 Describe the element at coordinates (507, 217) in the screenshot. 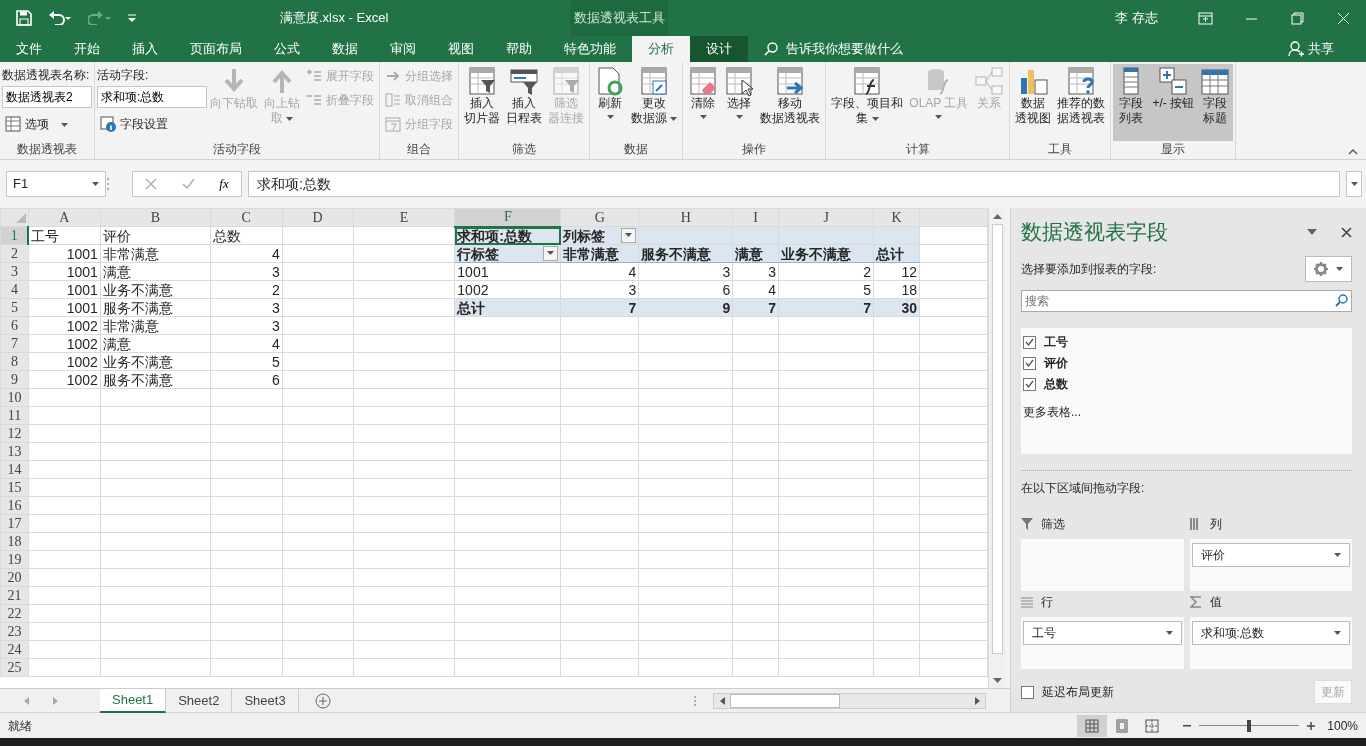

I see `column-header: F` at that location.